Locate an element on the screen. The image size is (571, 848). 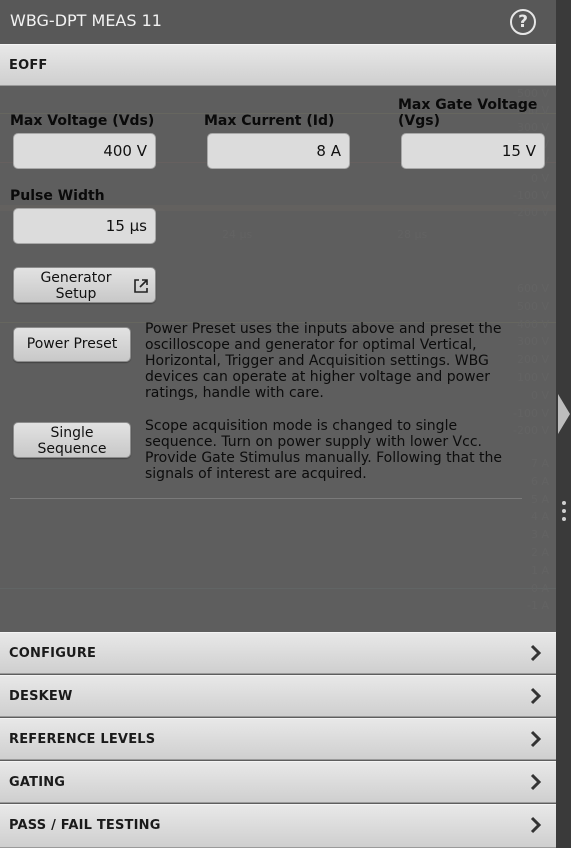
divider is located at coordinates (266, 498).